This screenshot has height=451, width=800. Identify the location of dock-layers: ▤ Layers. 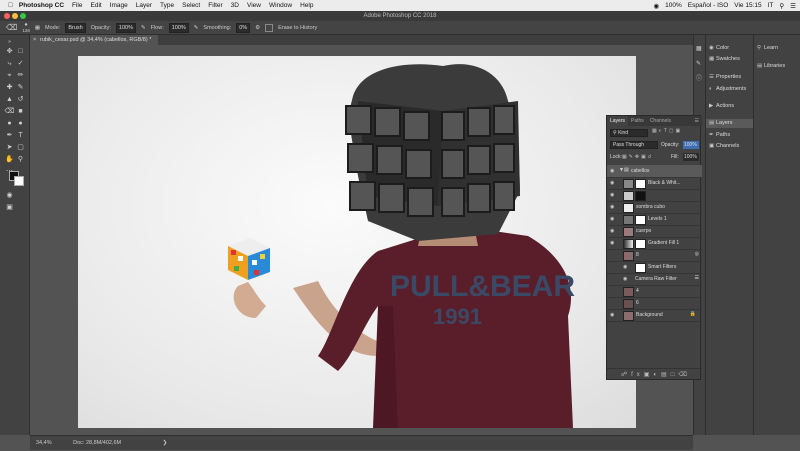
(731, 123).